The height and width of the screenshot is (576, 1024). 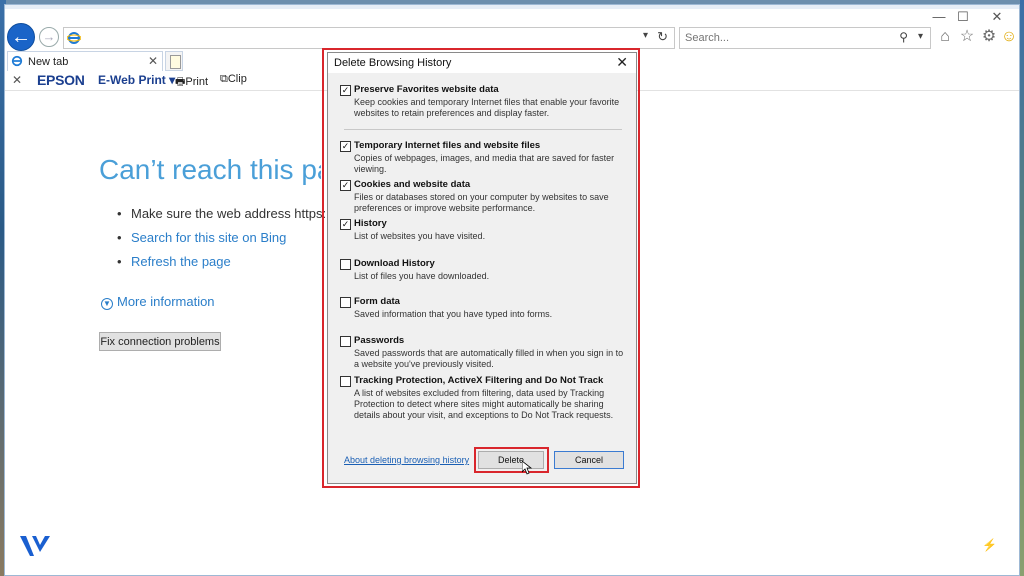 I want to click on chevron-down-icon: ▼, so click(x=107, y=304).